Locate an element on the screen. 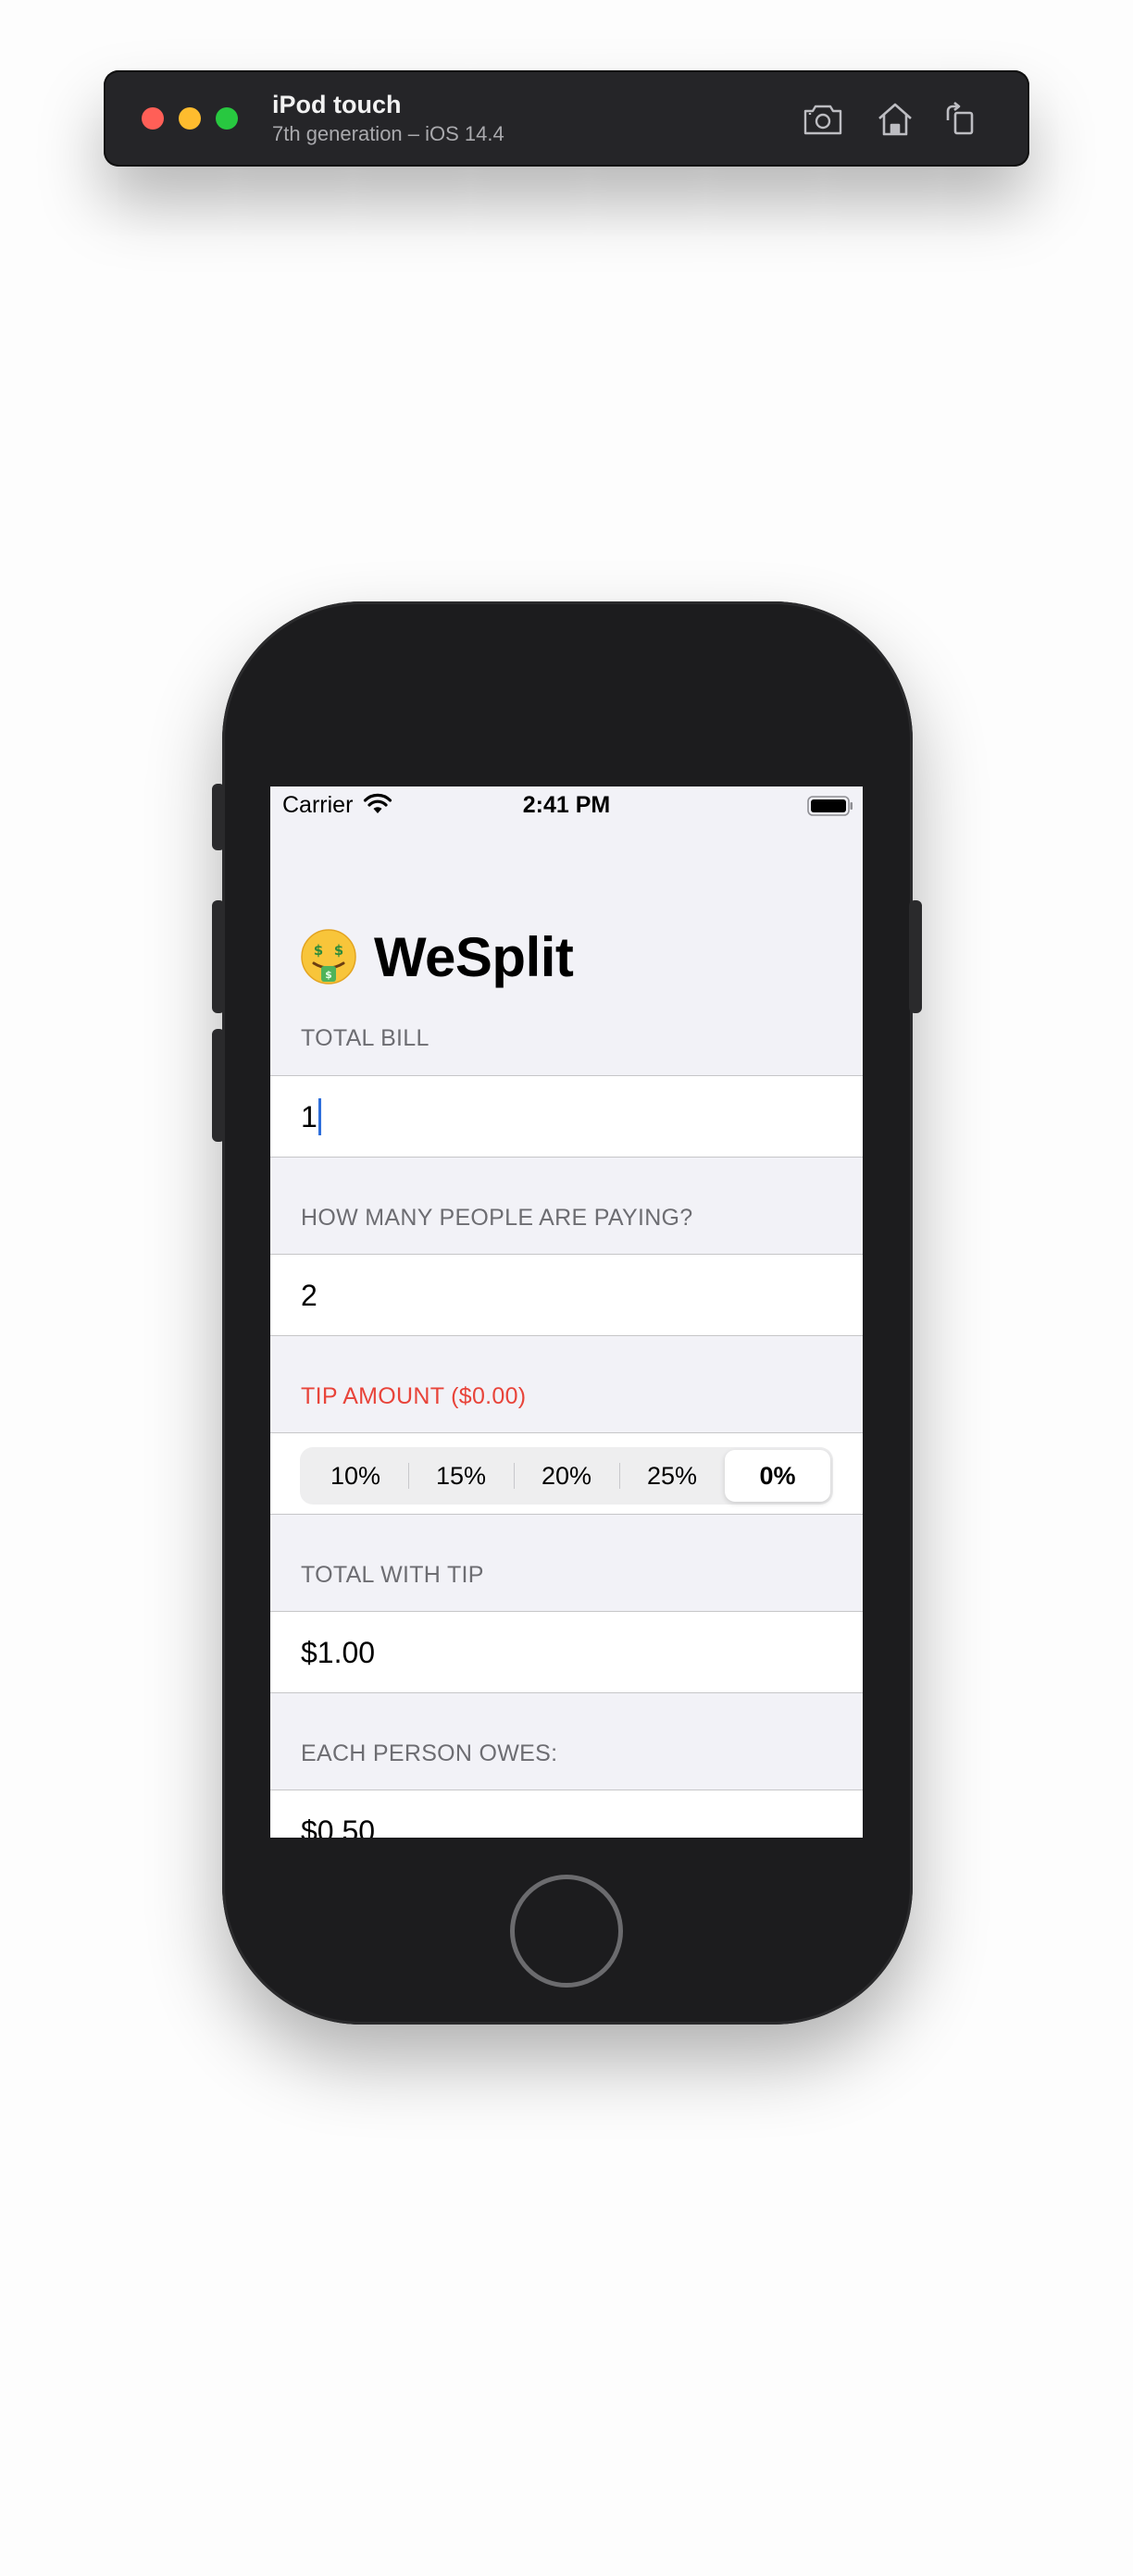 The height and width of the screenshot is (2576, 1133). device-detail: 7th generation – iOS 14.4 is located at coordinates (388, 133).